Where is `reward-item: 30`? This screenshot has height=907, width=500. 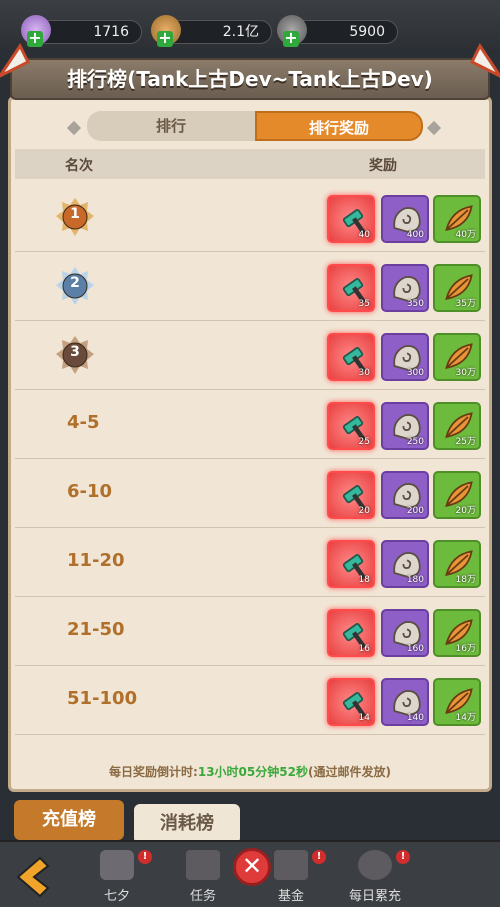
reward-item: 30 is located at coordinates (351, 357).